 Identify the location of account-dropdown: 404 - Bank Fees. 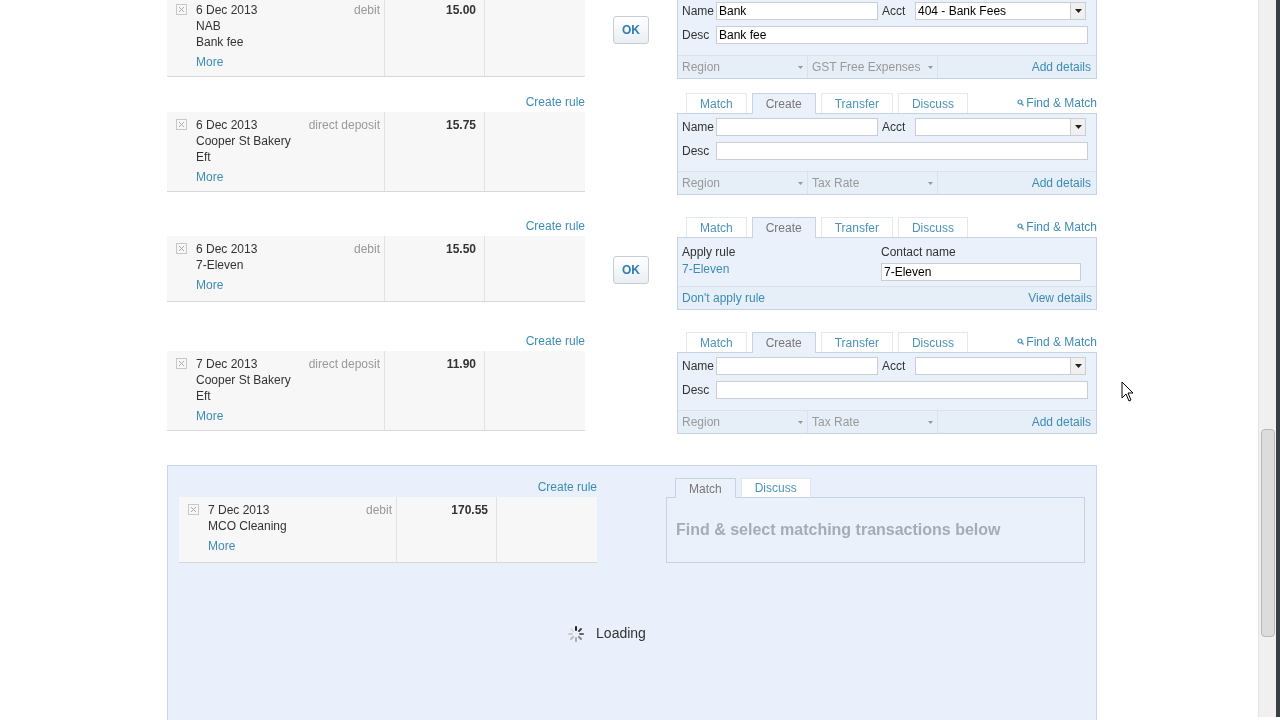
(1000, 11).